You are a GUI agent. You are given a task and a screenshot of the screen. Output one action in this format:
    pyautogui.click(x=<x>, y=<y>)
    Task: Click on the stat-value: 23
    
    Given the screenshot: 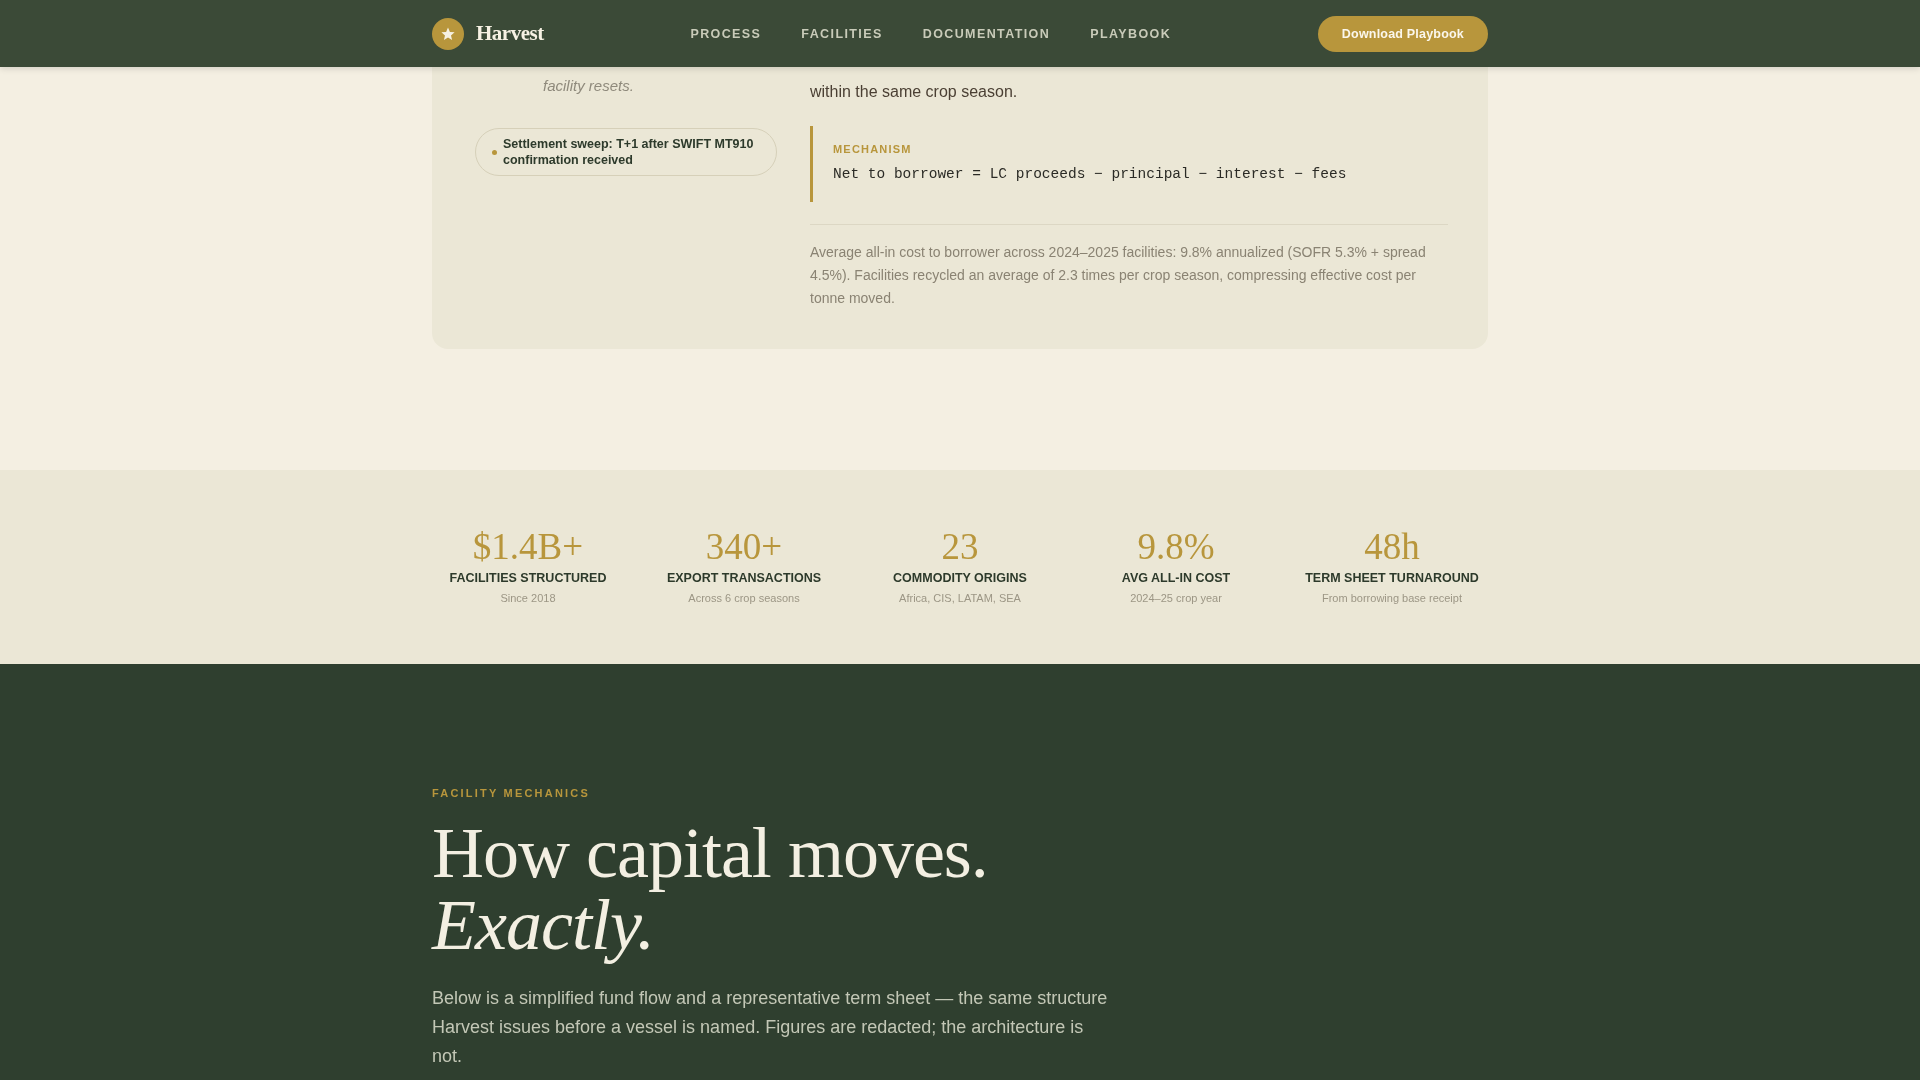 What is the action you would take?
    pyautogui.click(x=960, y=547)
    